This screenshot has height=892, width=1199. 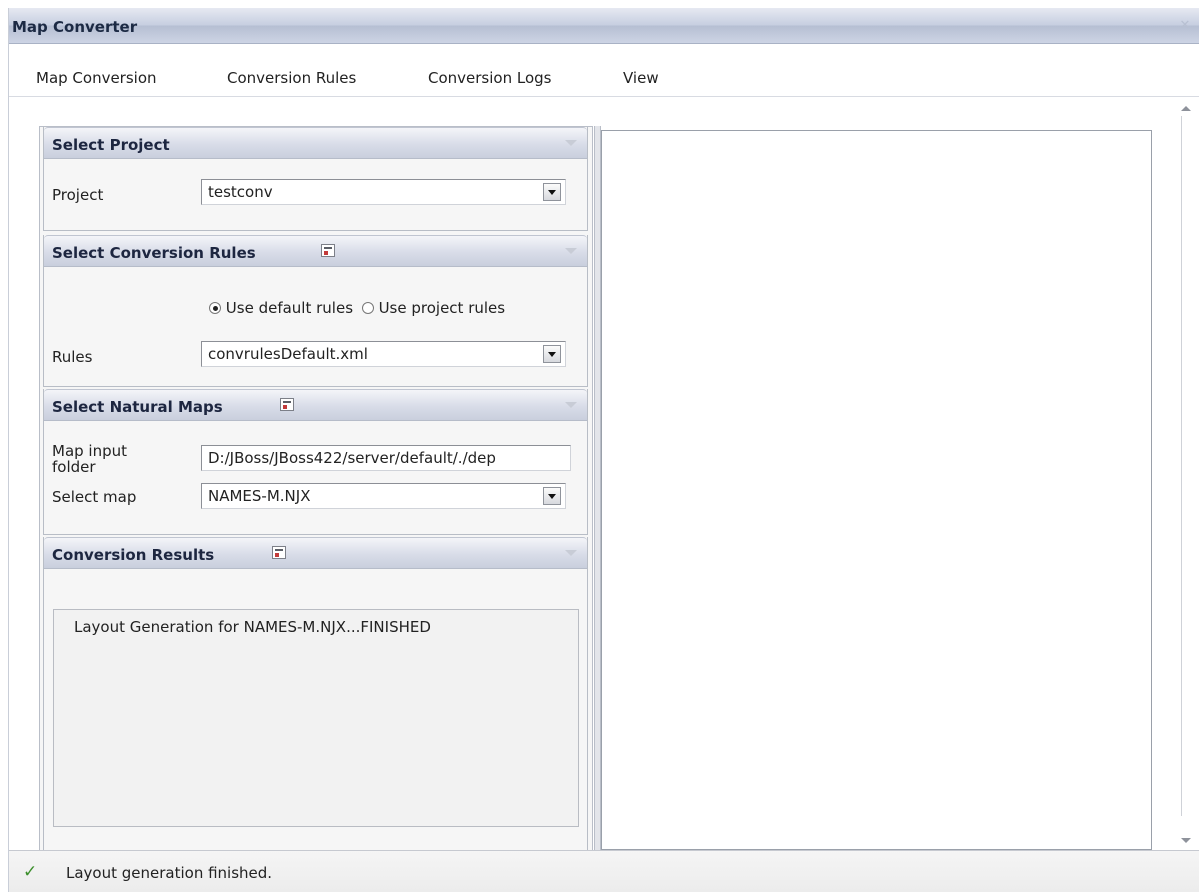 I want to click on map-input-folder-field: D:/JBoss/JBoss422/server/default/./dep, so click(x=386, y=458).